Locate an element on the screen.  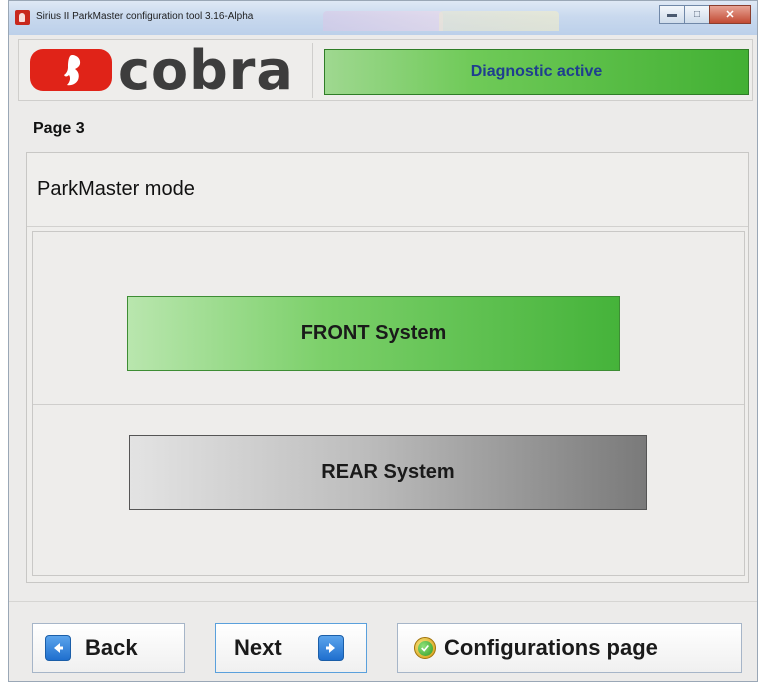
minimize-button: ▬ is located at coordinates (672, 14).